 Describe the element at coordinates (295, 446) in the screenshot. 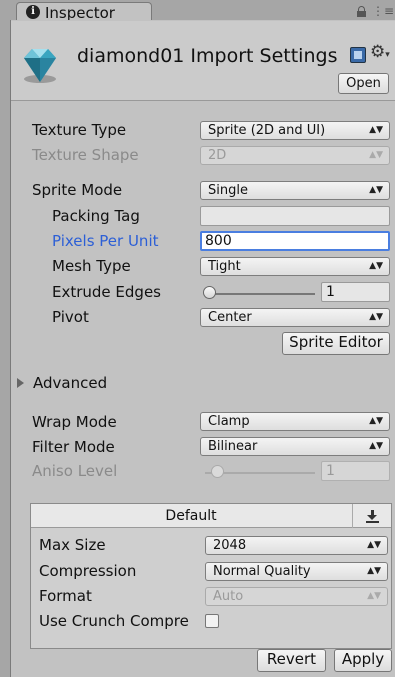

I see `filter-mode-dropdown: Bilinear ▲▼` at that location.